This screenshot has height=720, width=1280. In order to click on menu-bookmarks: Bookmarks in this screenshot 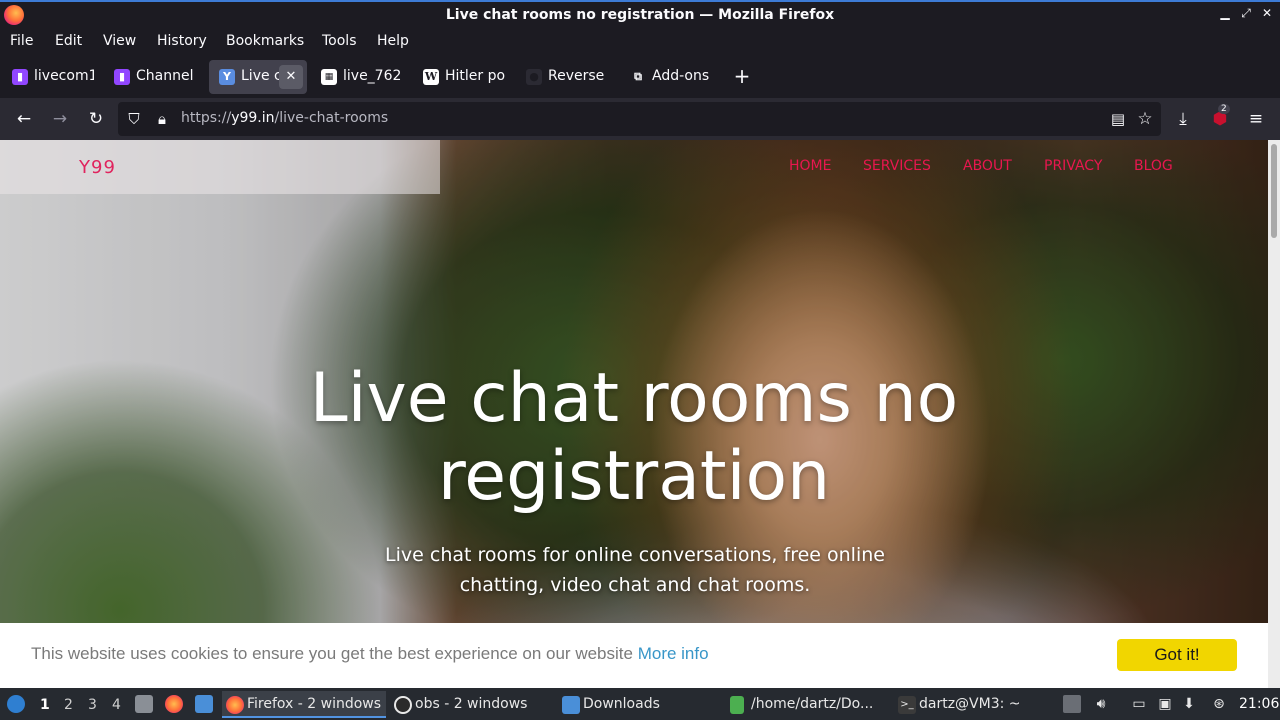, I will do `click(265, 41)`.